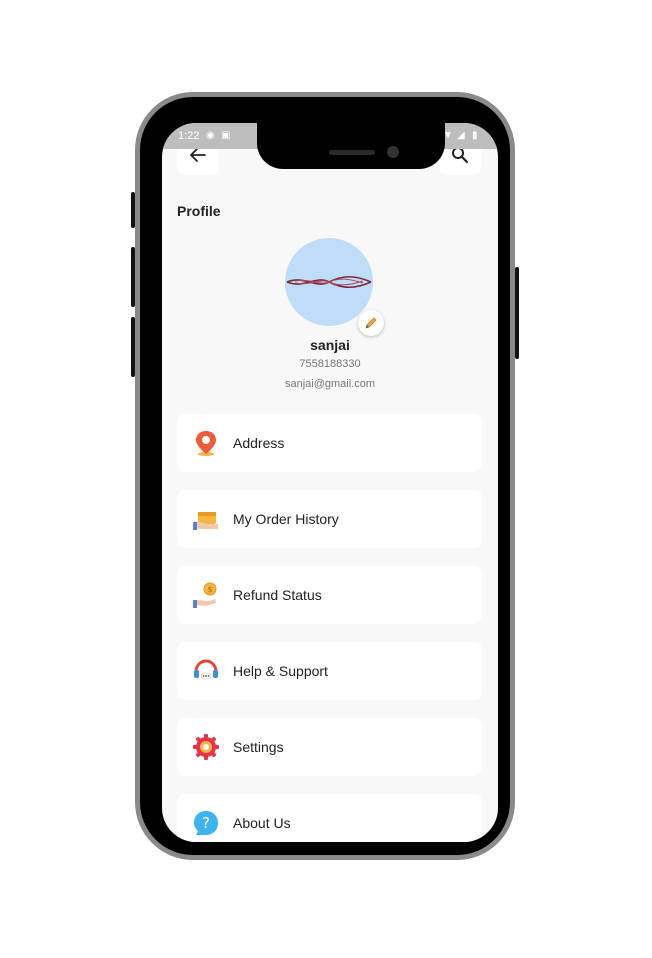  What do you see at coordinates (475, 135) in the screenshot?
I see `battery-icon: ▮` at bounding box center [475, 135].